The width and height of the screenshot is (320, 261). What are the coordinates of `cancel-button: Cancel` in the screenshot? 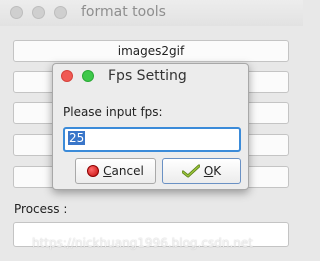 It's located at (115, 171).